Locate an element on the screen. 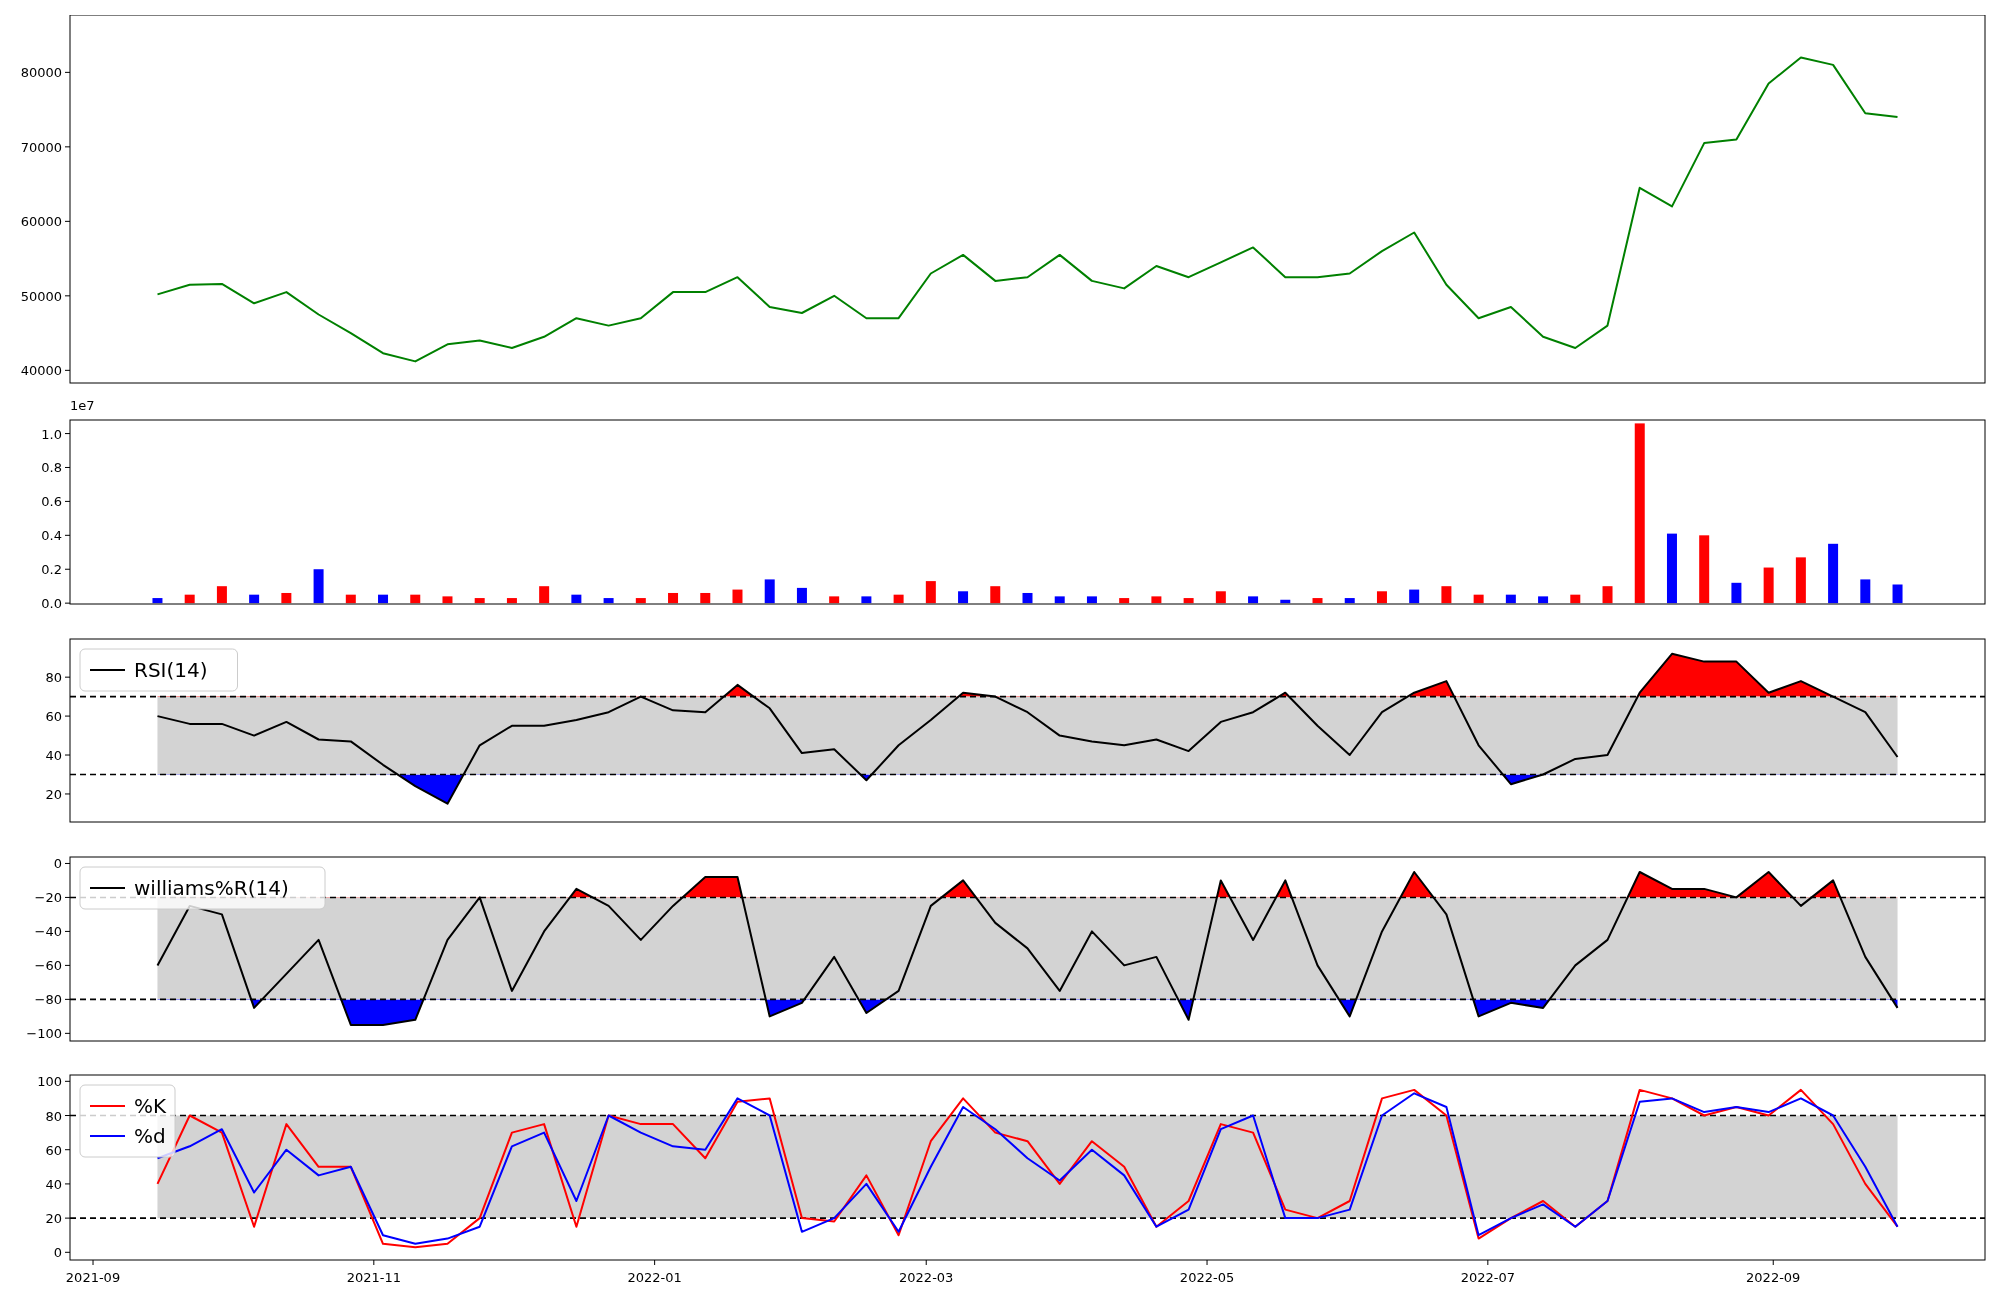 The image size is (2000, 1300). tick-label: 2022-07 is located at coordinates (1487, 1278).